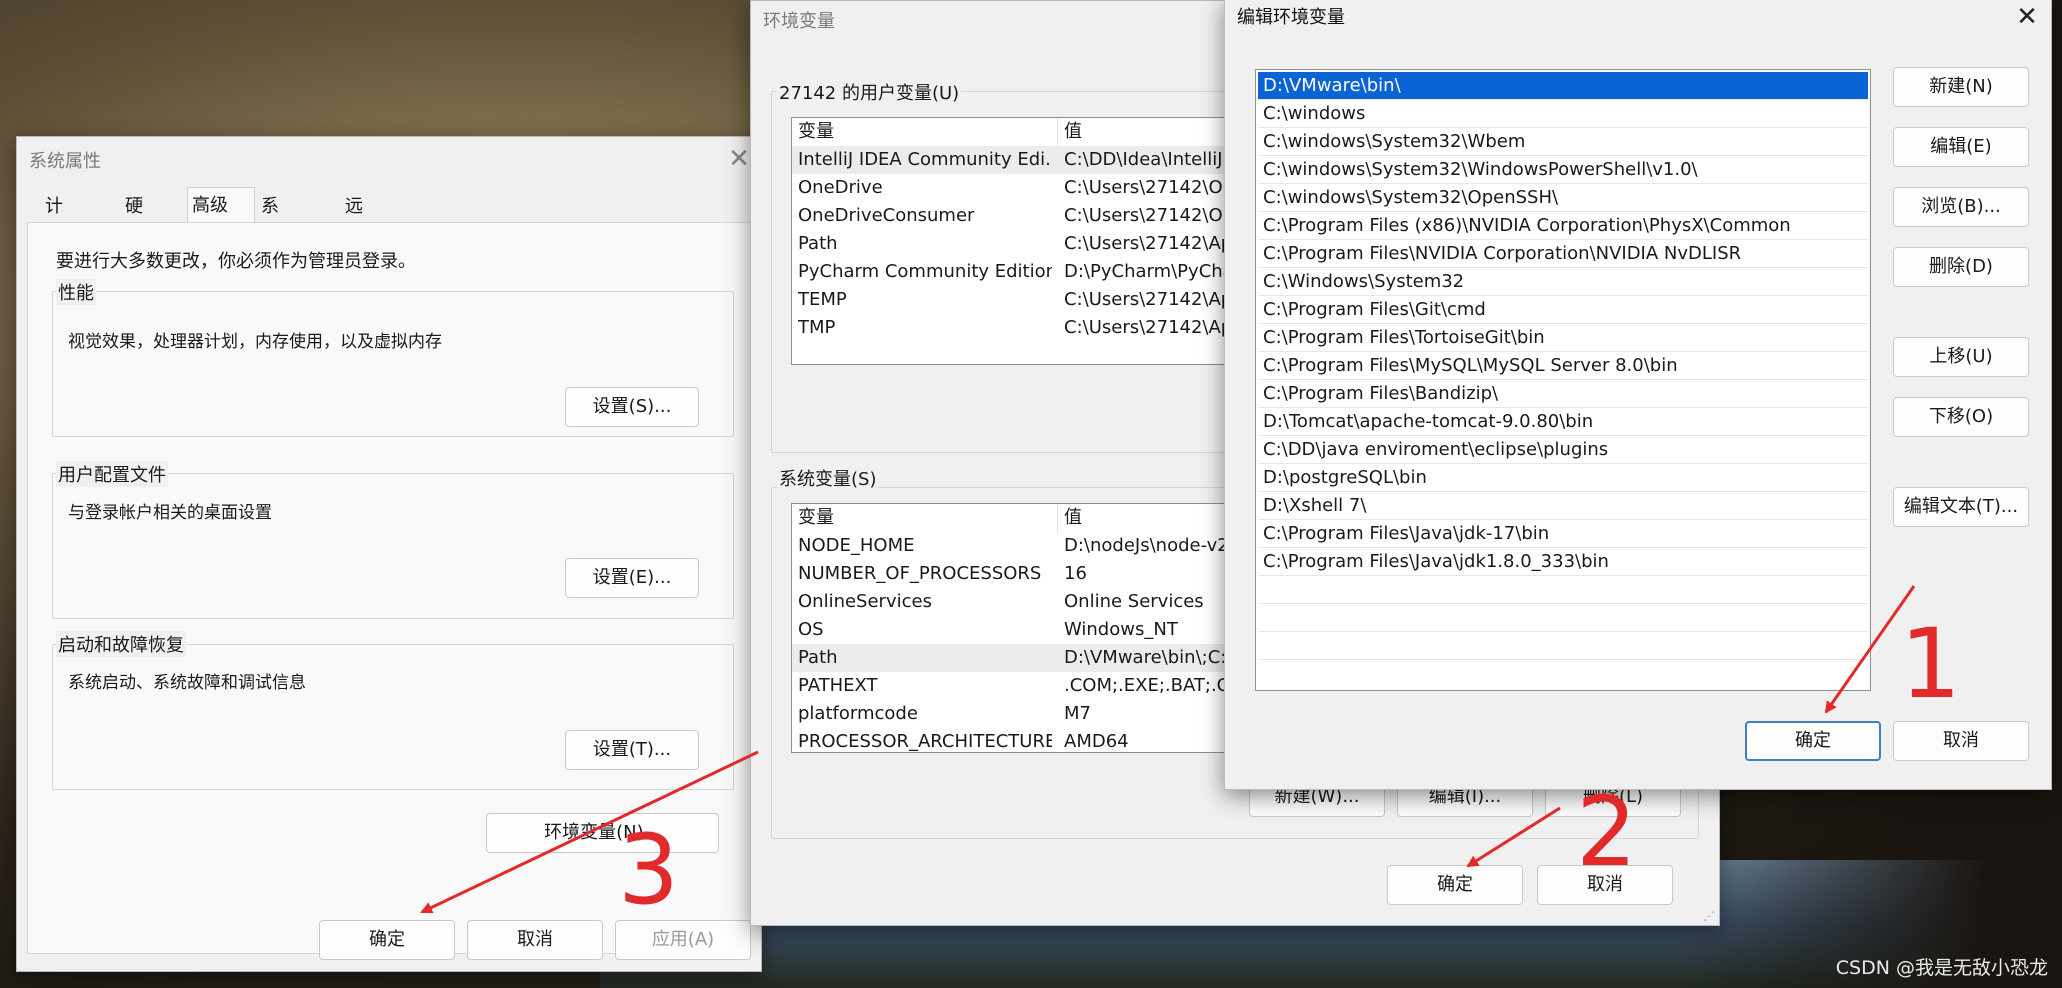 This screenshot has width=2062, height=988. What do you see at coordinates (858, 713) in the screenshot?
I see `cell-variable: platformcode` at bounding box center [858, 713].